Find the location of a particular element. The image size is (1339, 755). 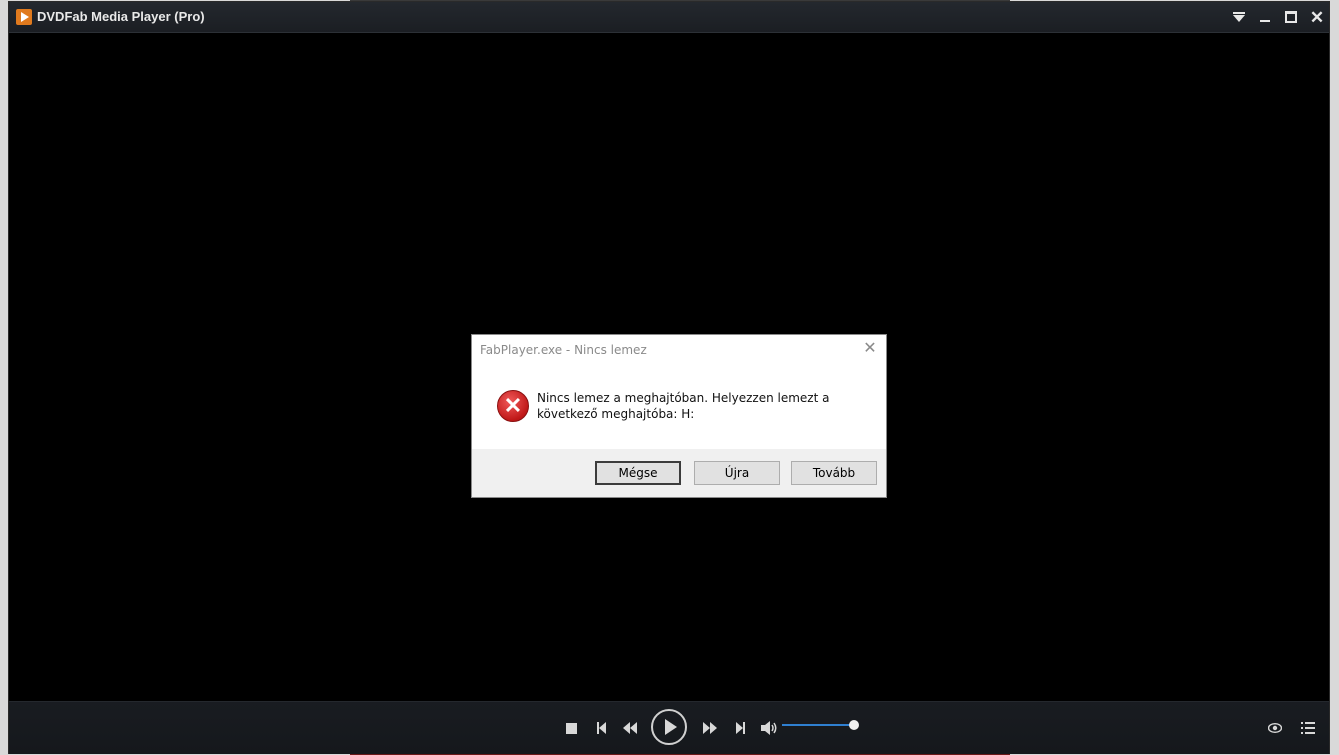

dialog-button-bar: Mégse Újra Tovább is located at coordinates (679, 473).